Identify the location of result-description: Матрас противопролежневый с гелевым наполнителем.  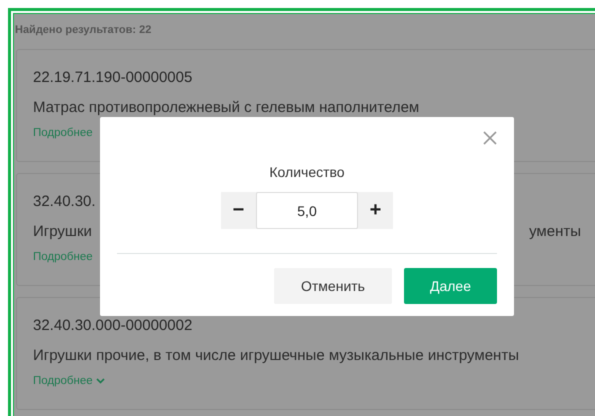
(226, 108).